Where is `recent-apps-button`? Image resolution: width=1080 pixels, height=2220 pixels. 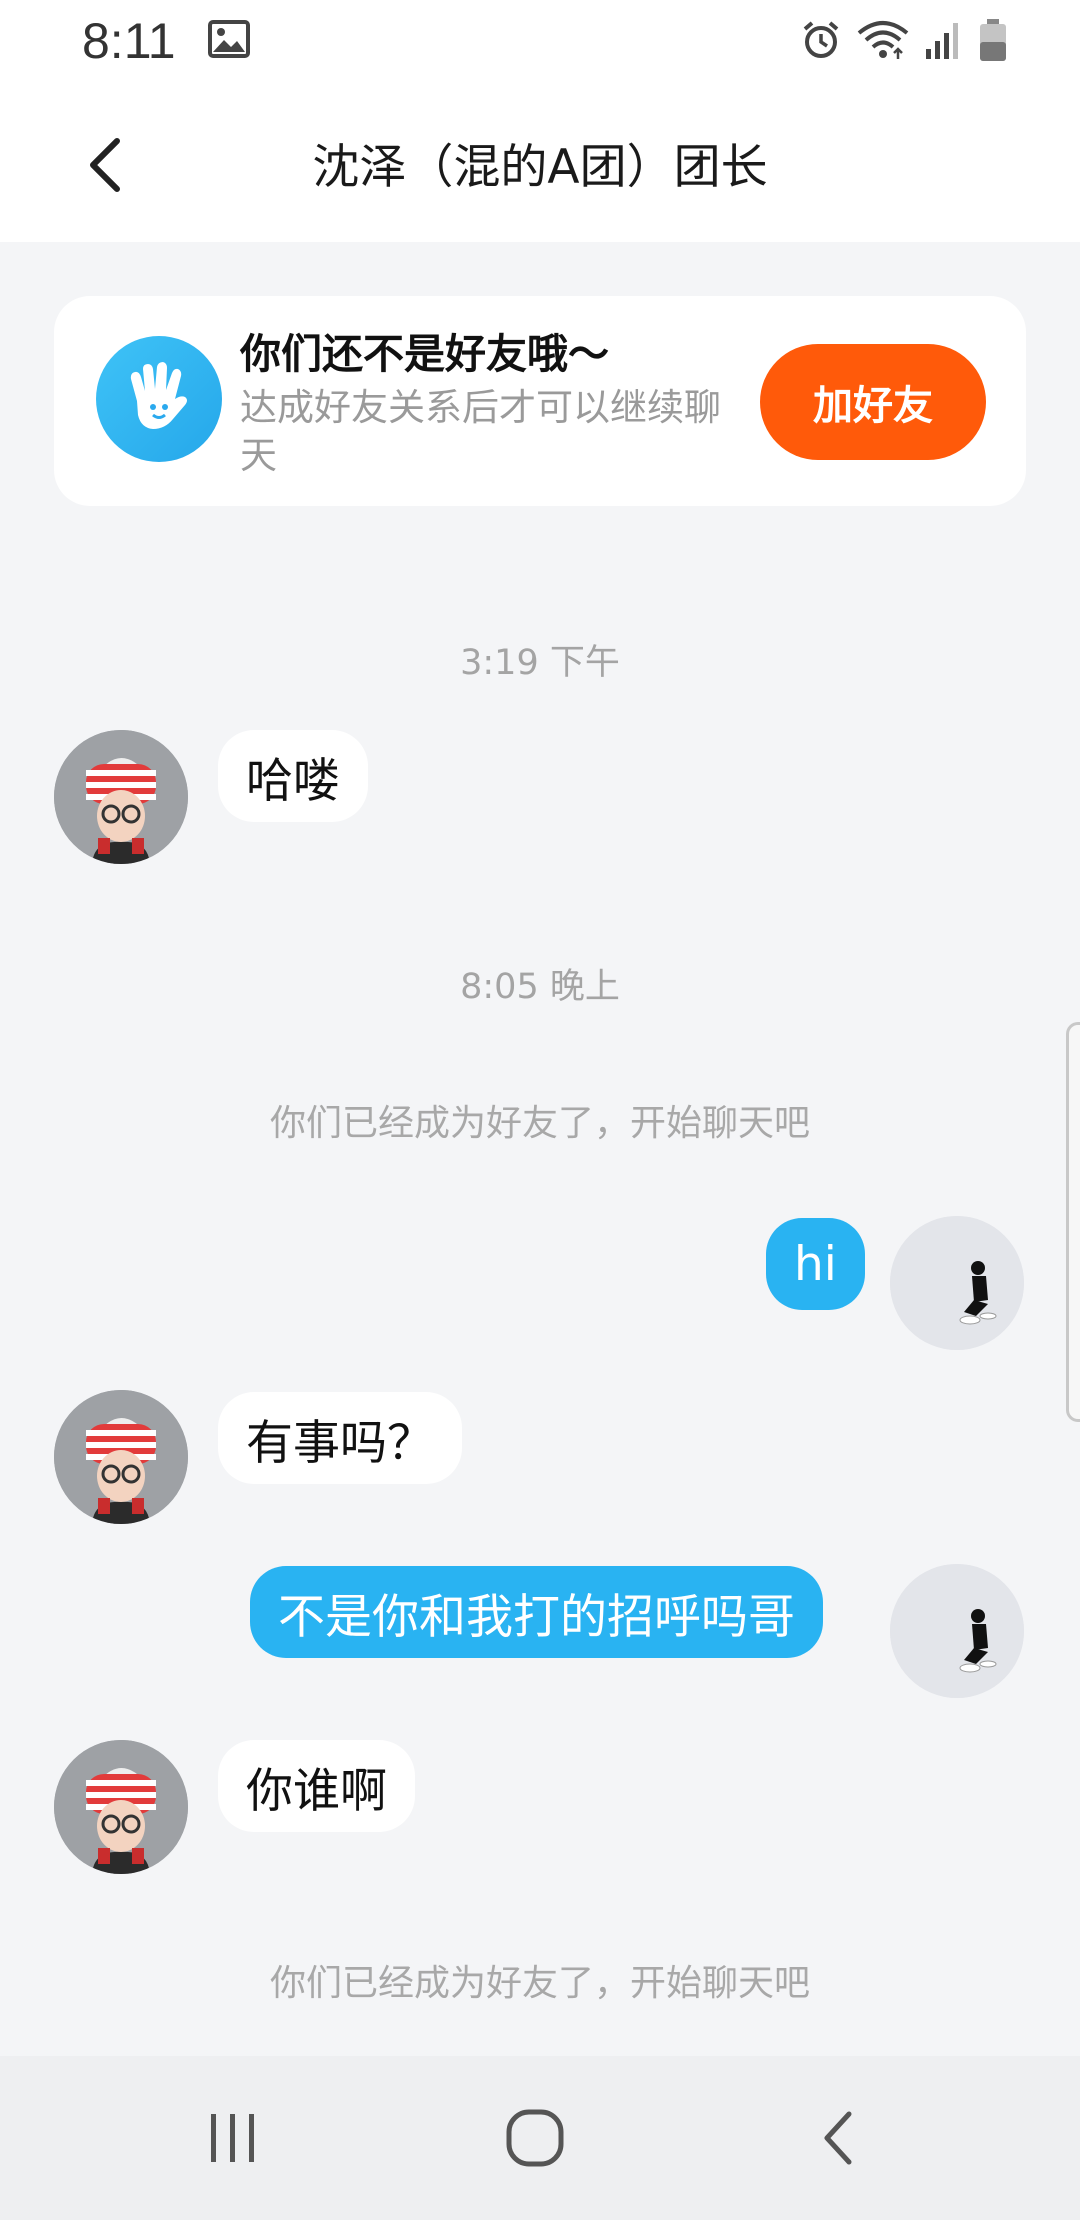 recent-apps-button is located at coordinates (233, 2138).